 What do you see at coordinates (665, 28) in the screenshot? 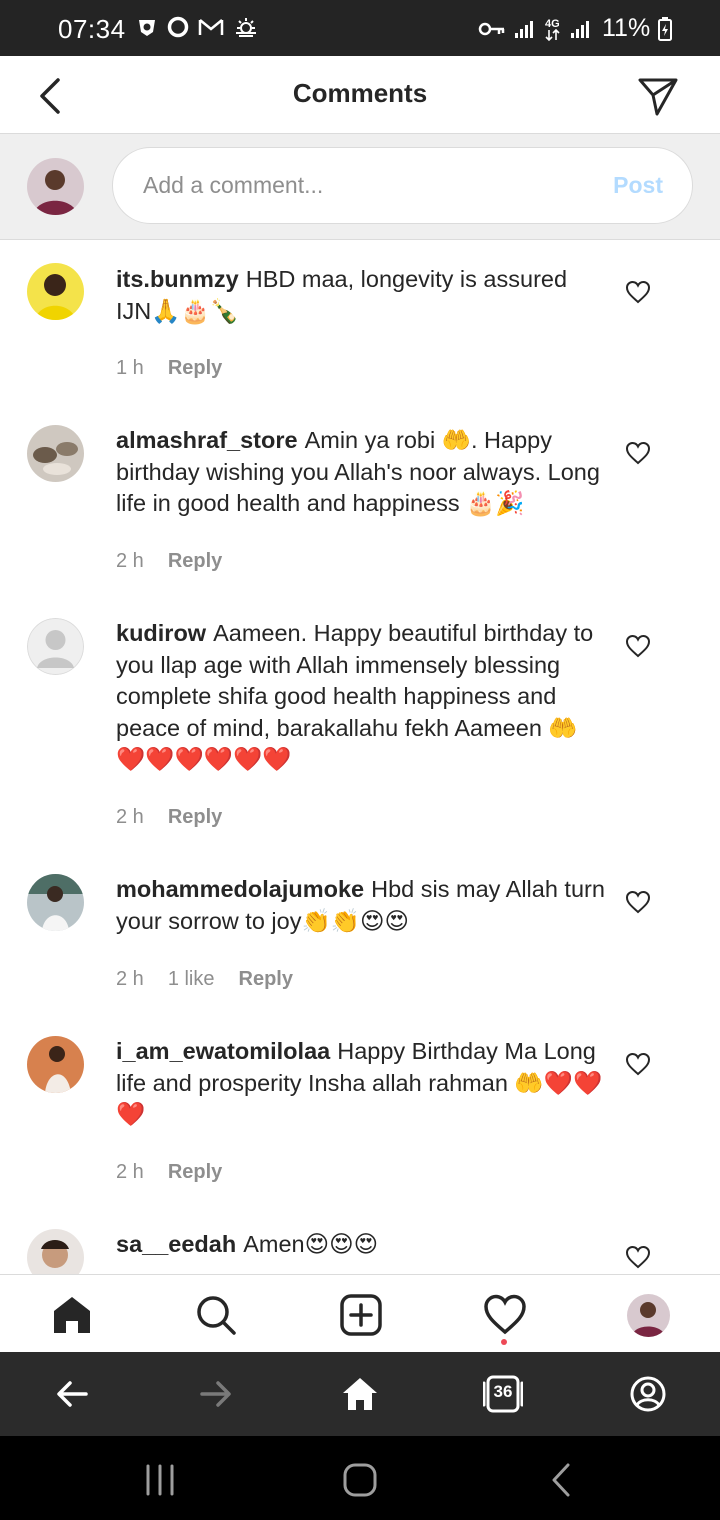
I see `battery-charging-icon` at bounding box center [665, 28].